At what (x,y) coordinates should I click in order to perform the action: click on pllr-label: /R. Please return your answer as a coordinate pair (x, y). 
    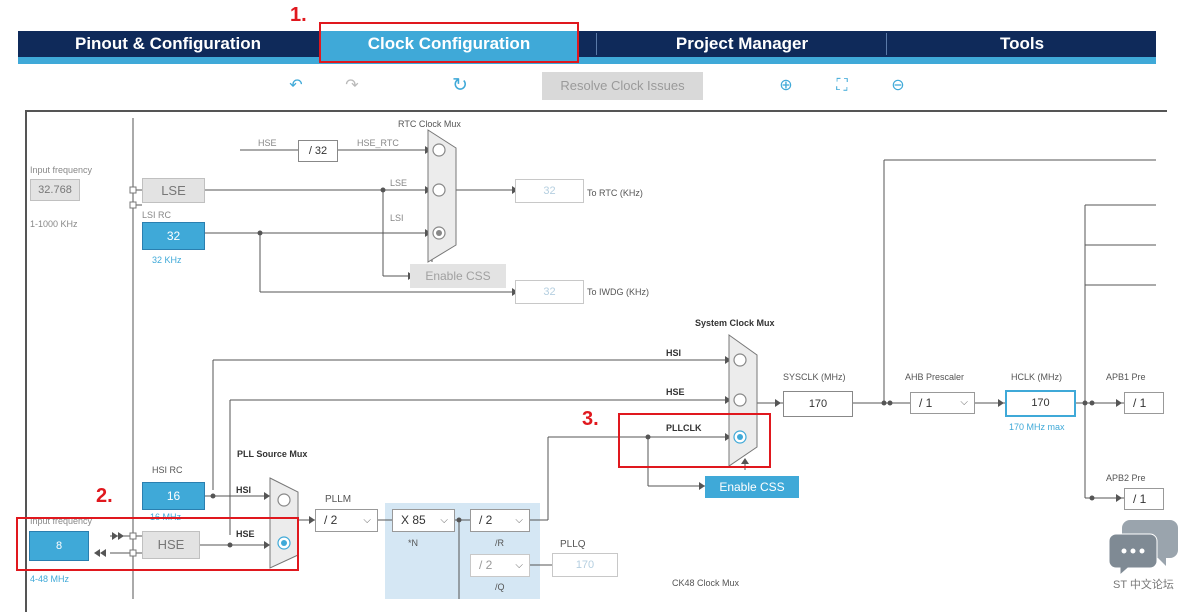
    Looking at the image, I should click on (499, 543).